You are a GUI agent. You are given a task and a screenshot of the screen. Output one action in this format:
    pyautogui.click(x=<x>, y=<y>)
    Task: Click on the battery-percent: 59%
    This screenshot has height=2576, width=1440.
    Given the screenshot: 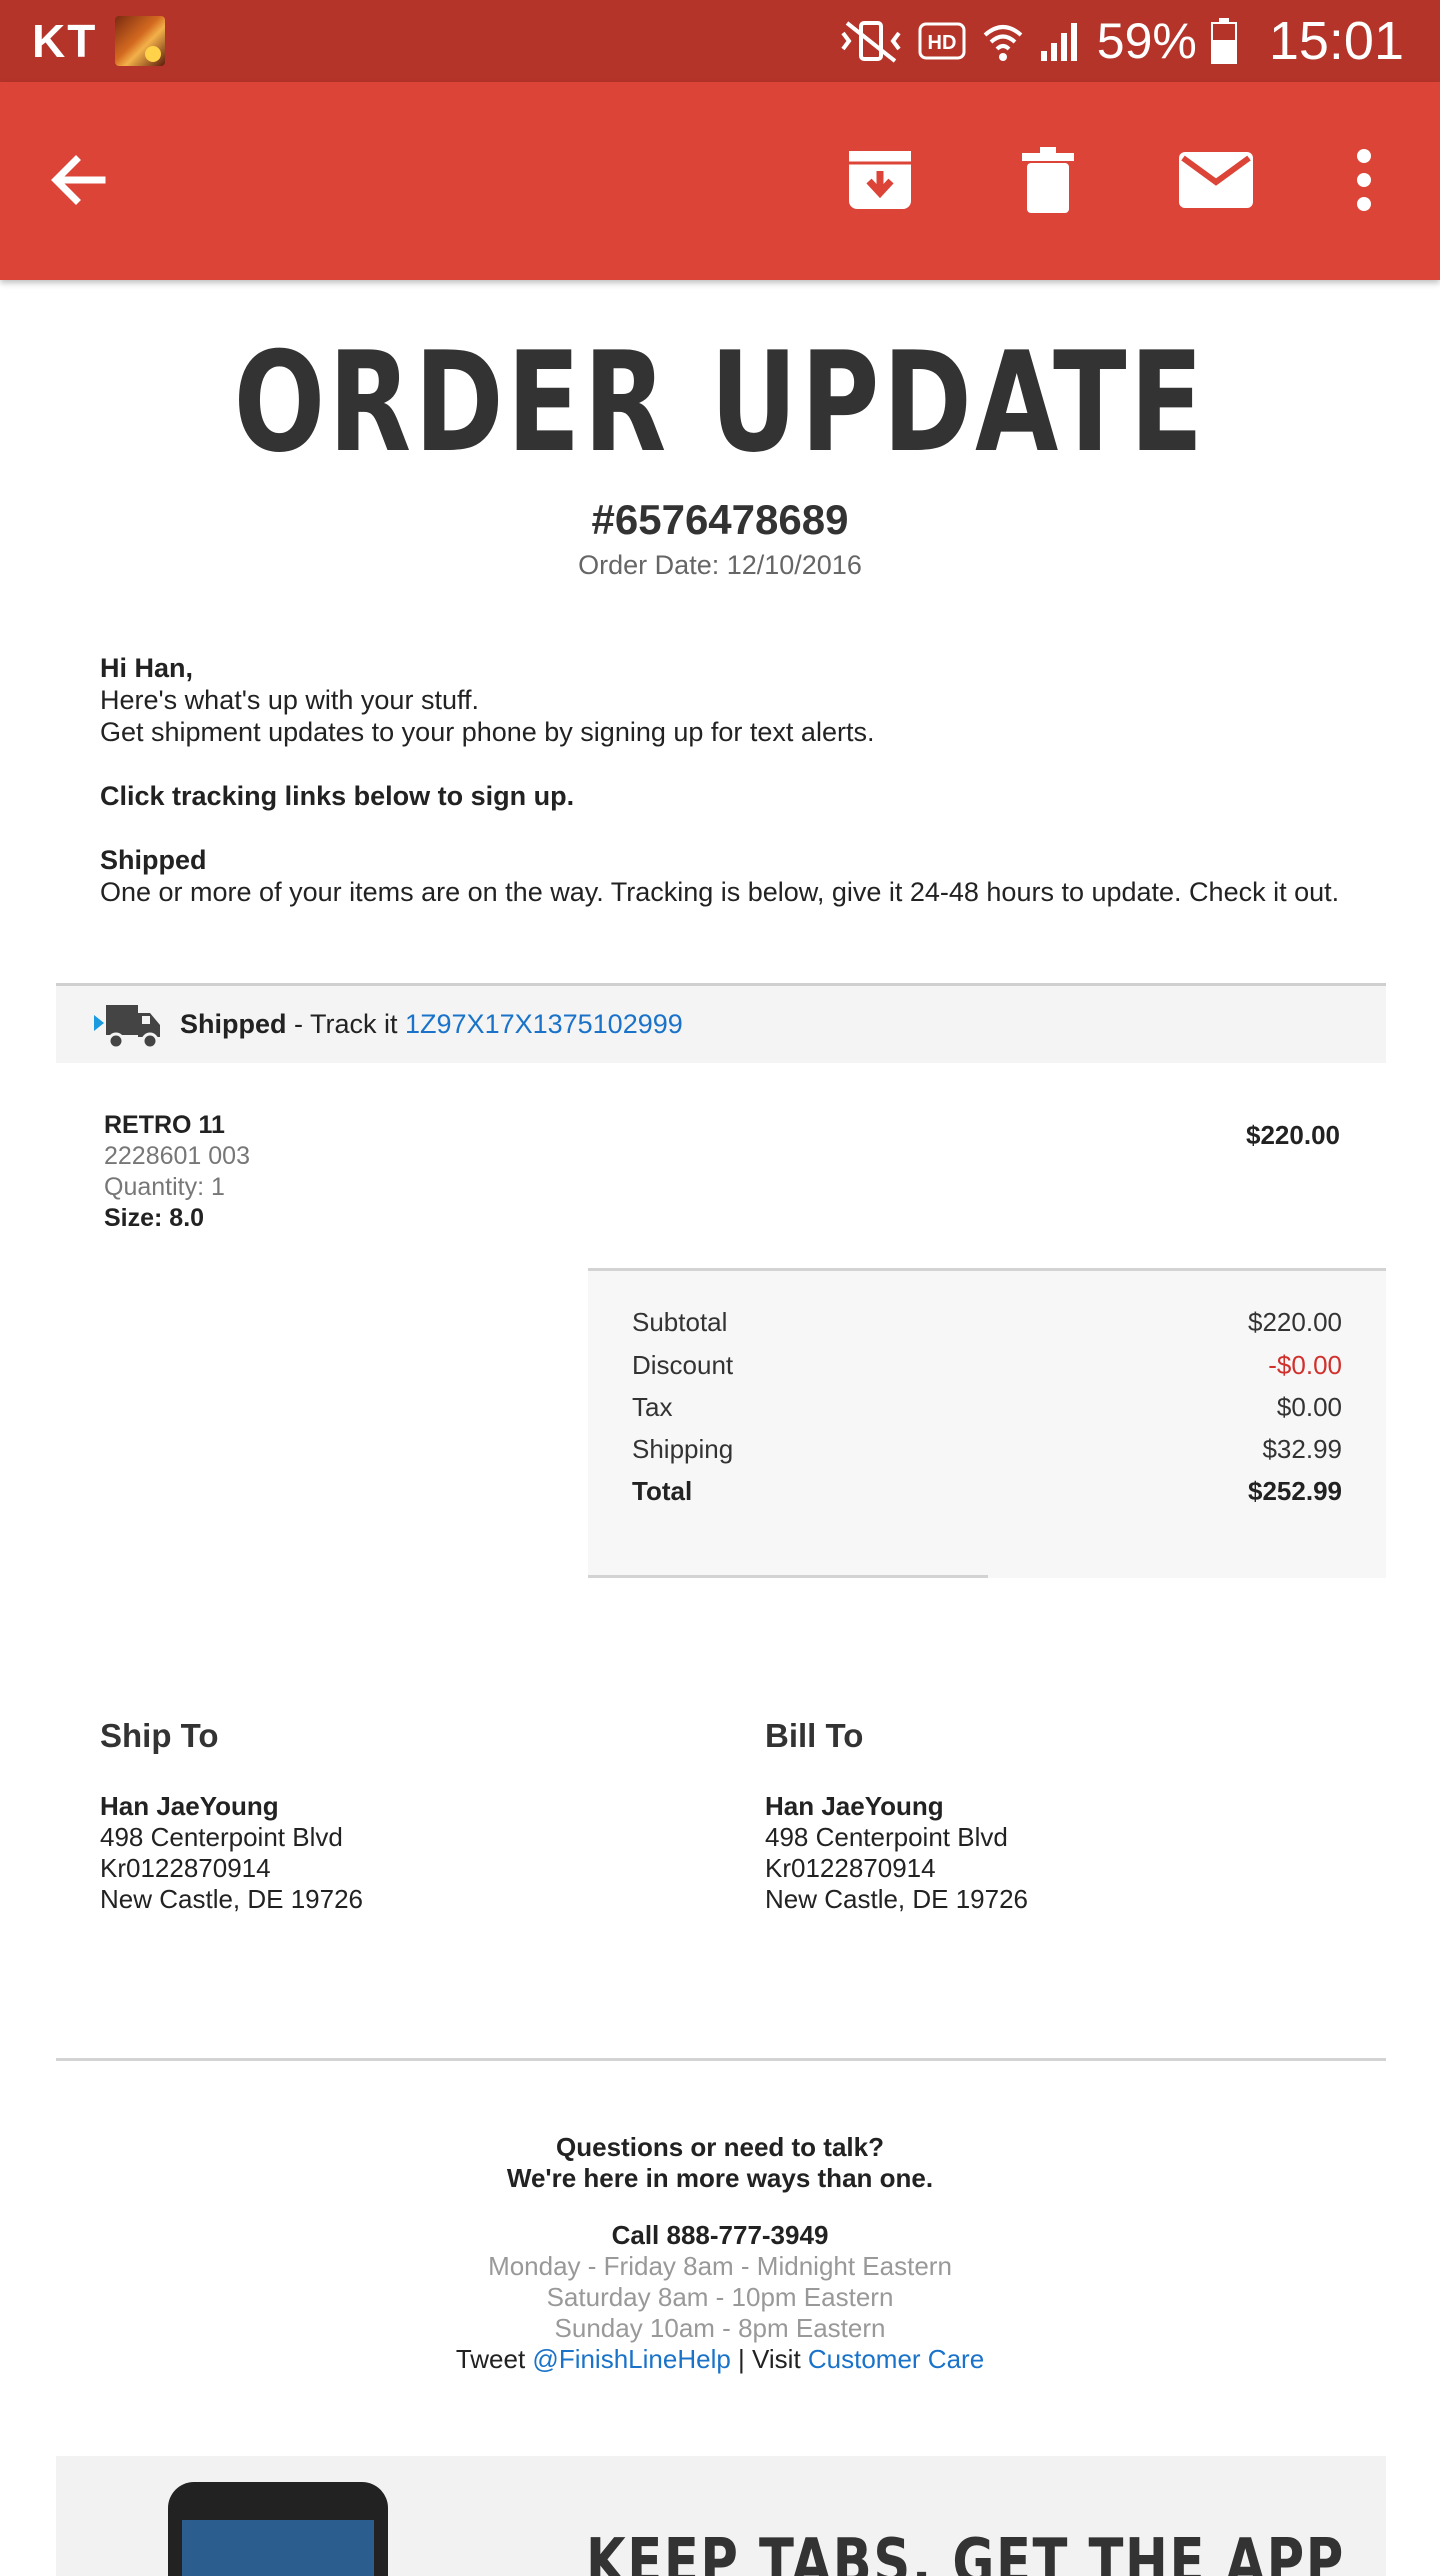 What is the action you would take?
    pyautogui.click(x=1146, y=41)
    